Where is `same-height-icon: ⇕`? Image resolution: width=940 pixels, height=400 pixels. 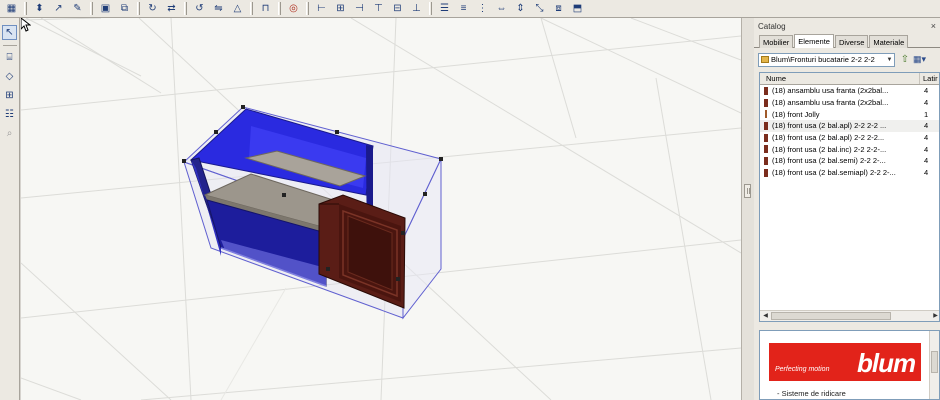 same-height-icon: ⇕ is located at coordinates (520, 8).